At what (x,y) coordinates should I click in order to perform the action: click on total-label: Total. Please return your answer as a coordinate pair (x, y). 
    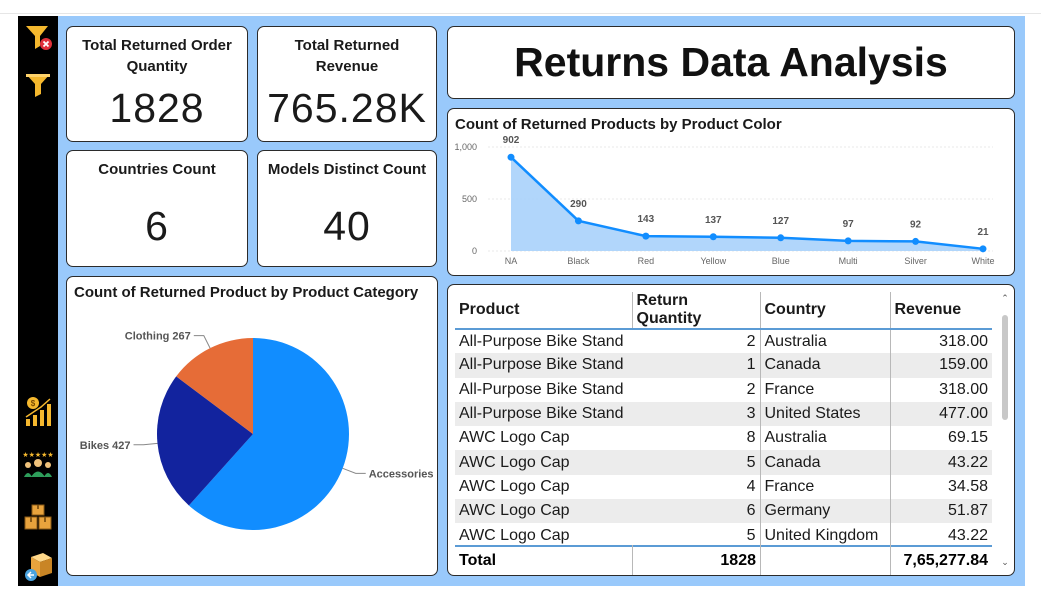
    Looking at the image, I should click on (478, 560).